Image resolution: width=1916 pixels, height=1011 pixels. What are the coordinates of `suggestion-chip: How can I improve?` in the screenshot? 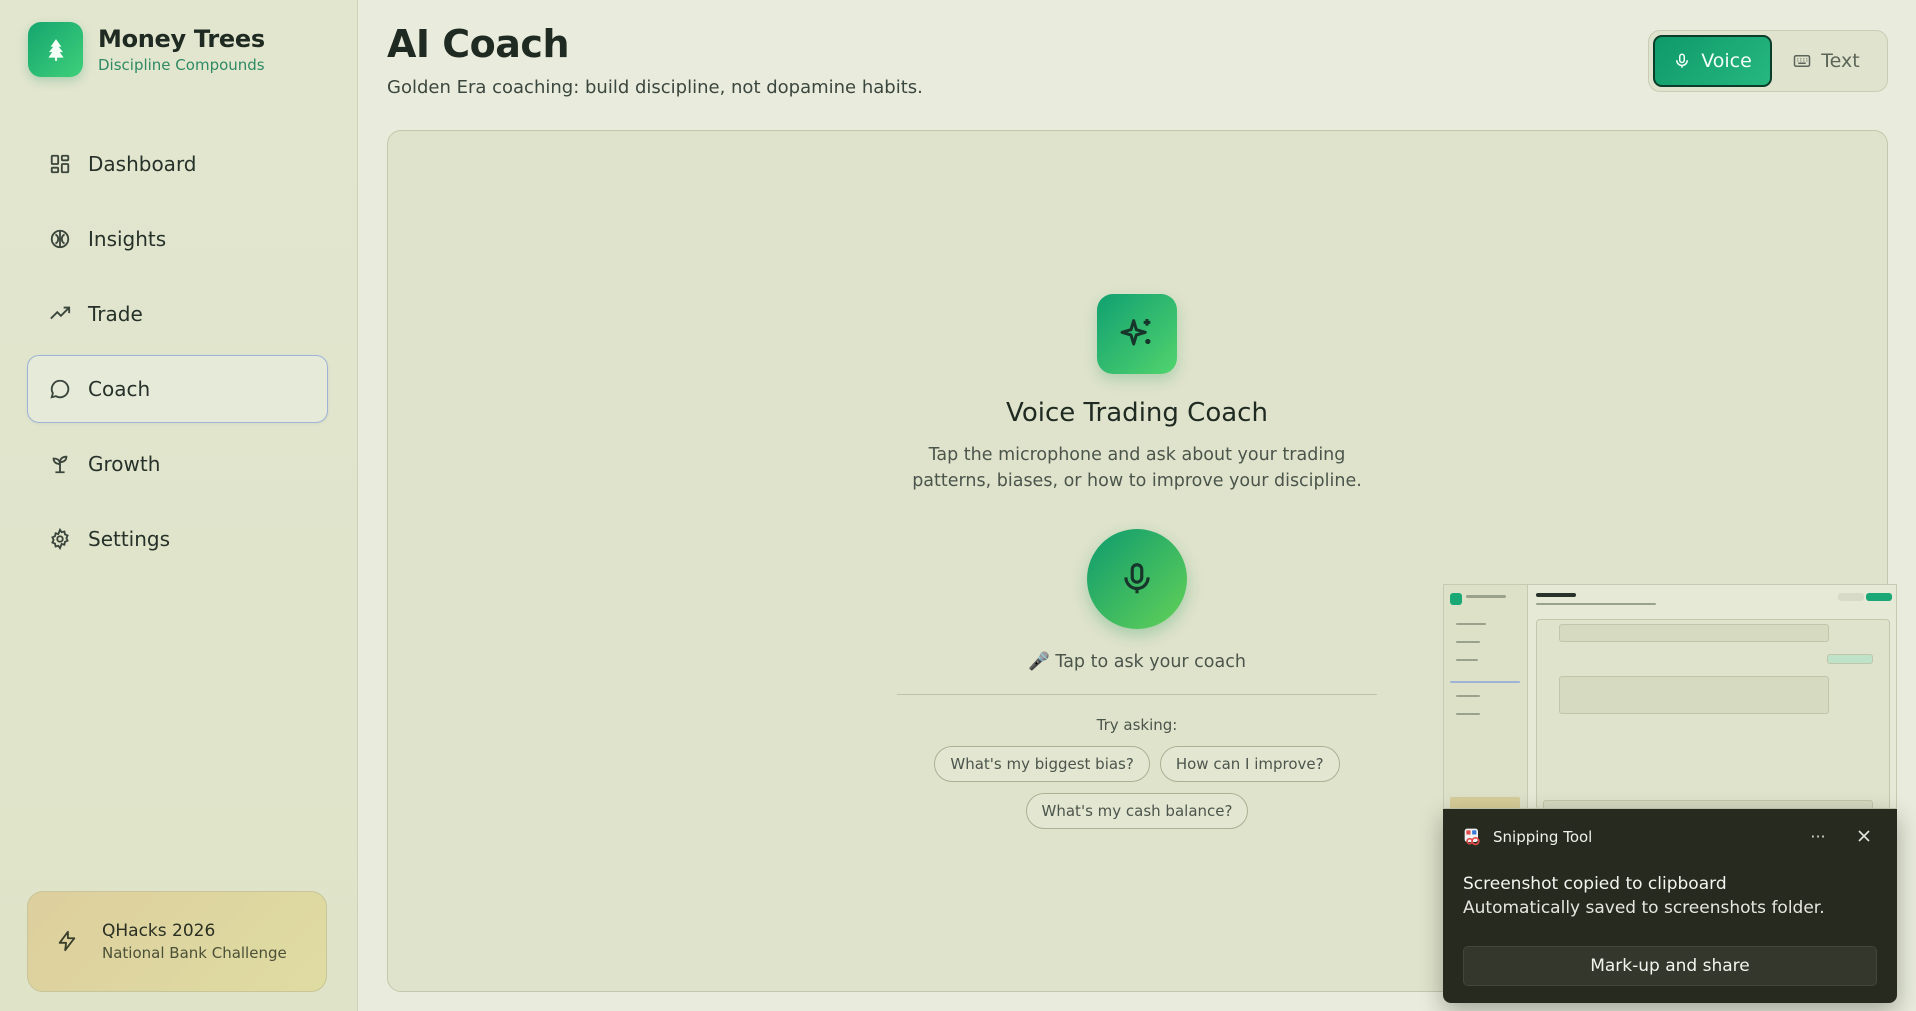 It's located at (1249, 764).